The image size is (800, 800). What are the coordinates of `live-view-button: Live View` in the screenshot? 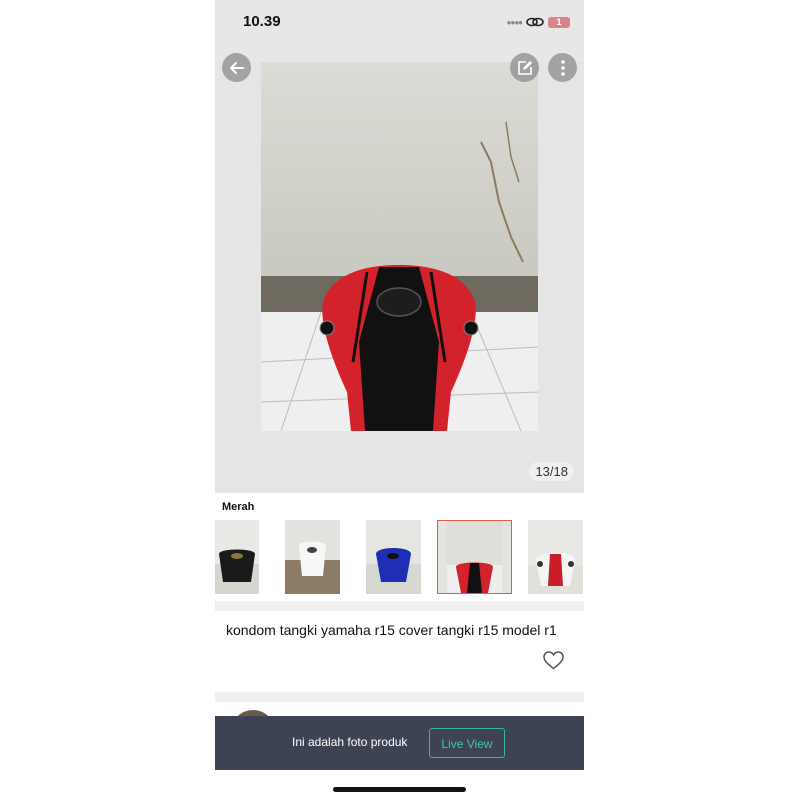 It's located at (467, 743).